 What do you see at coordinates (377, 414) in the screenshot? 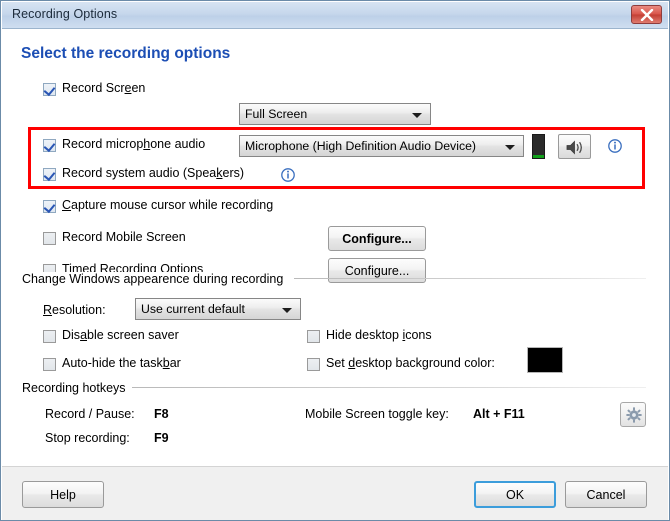
I see `mobile-toggle-label: Mobile Screen toggle key:` at bounding box center [377, 414].